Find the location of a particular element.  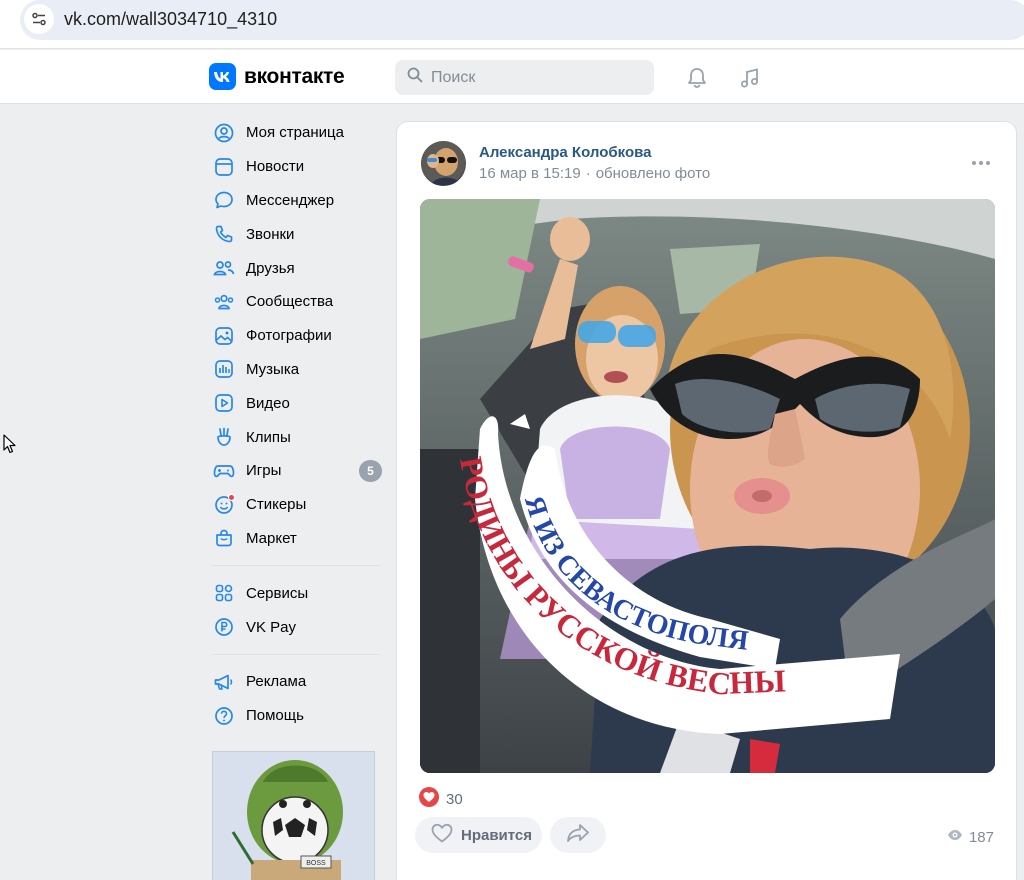

sidebar-item-calls: Звонки is located at coordinates (295, 234).